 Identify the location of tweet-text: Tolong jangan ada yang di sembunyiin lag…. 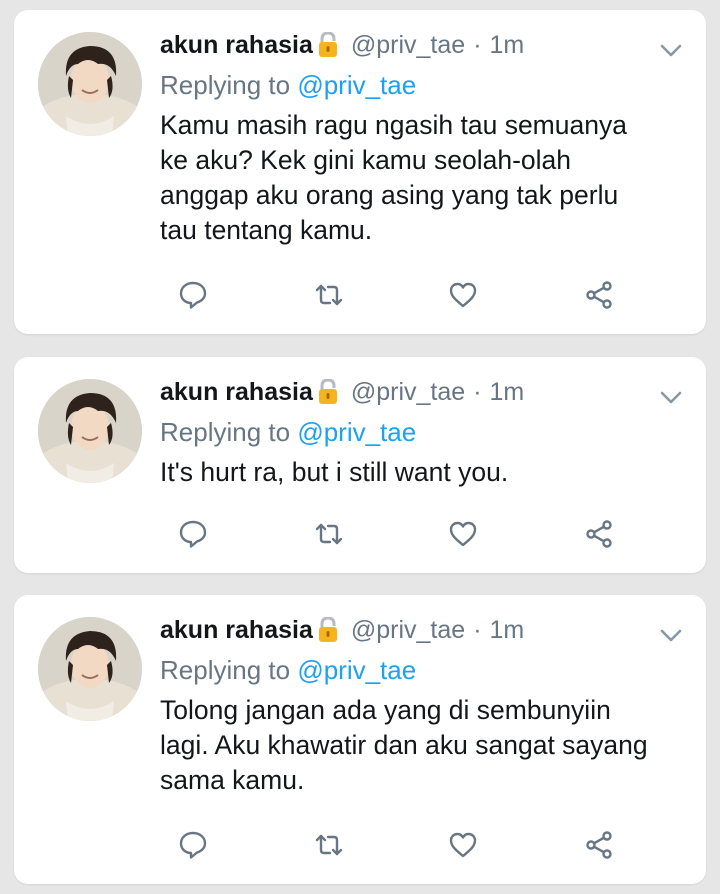
(404, 745).